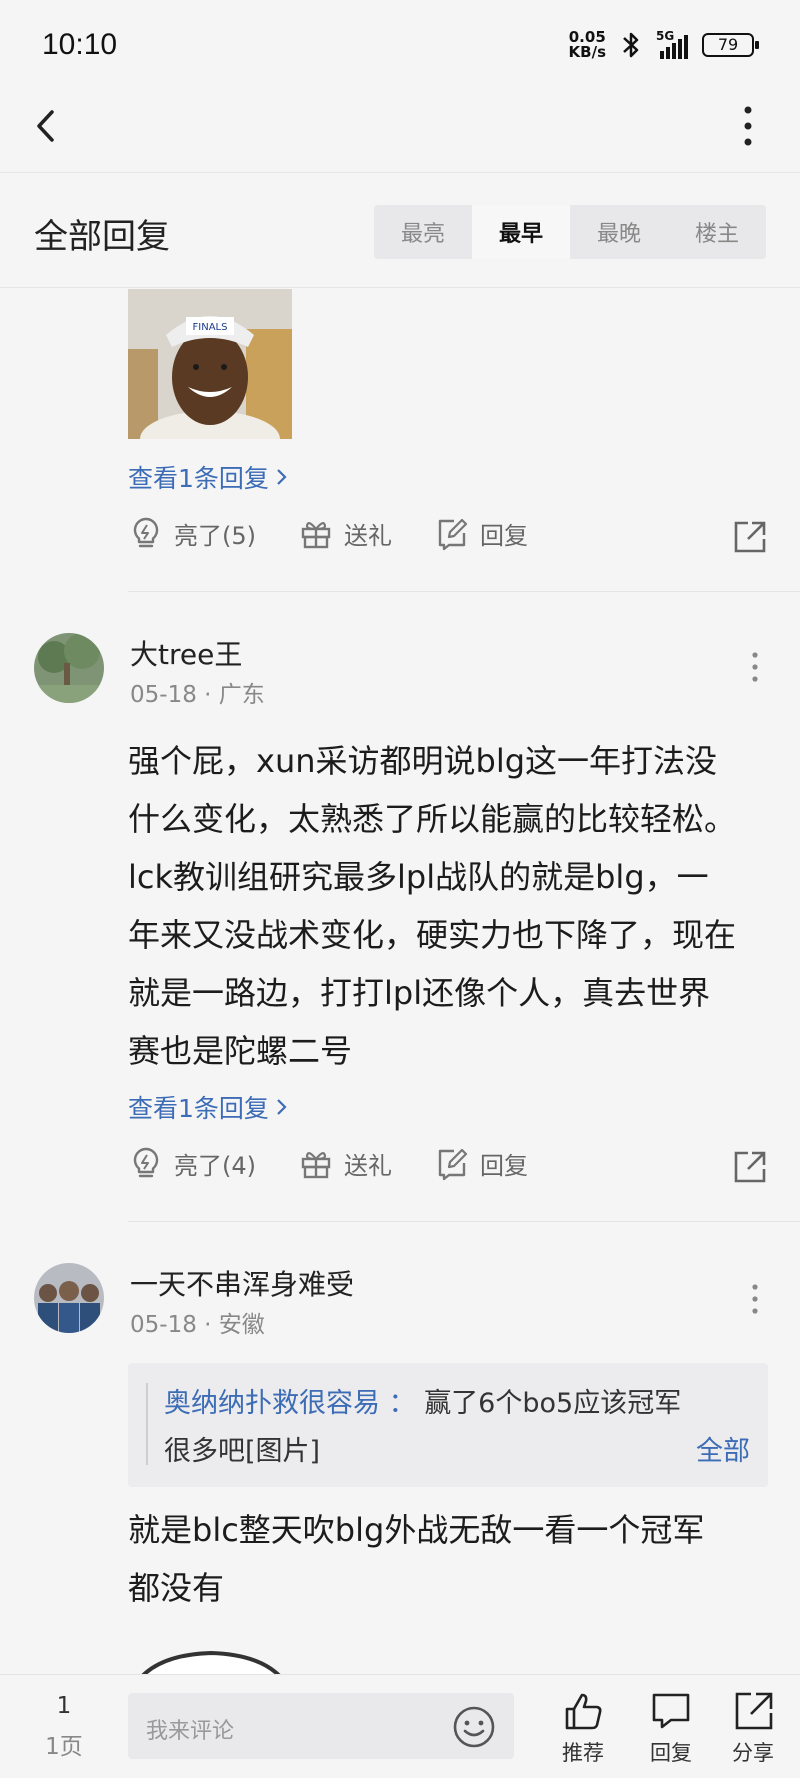 The width and height of the screenshot is (800, 1778). I want to click on quoted-comment: 奥纳纳扑救很容易 ： 赢了6个bo5应该冠军 很多吧[图片] 全部, so click(448, 1425).